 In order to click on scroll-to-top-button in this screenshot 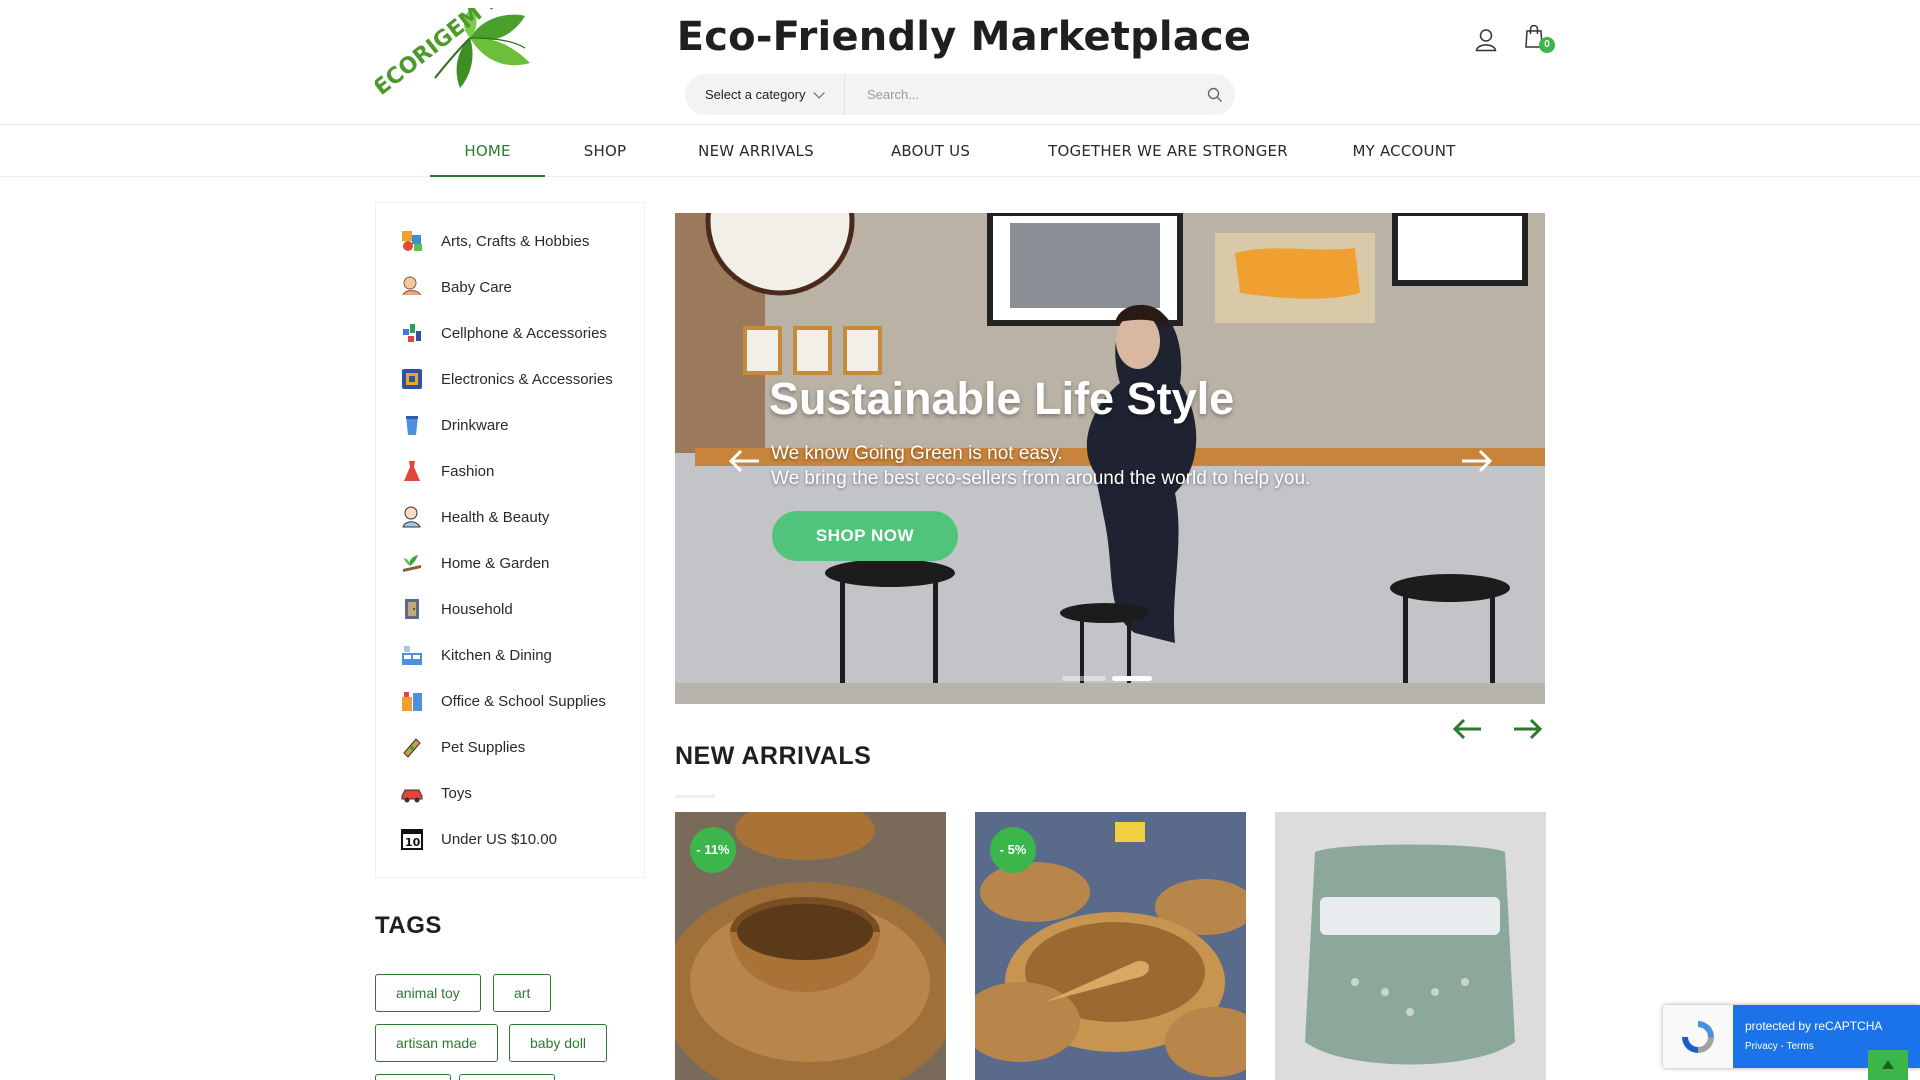, I will do `click(1888, 1065)`.